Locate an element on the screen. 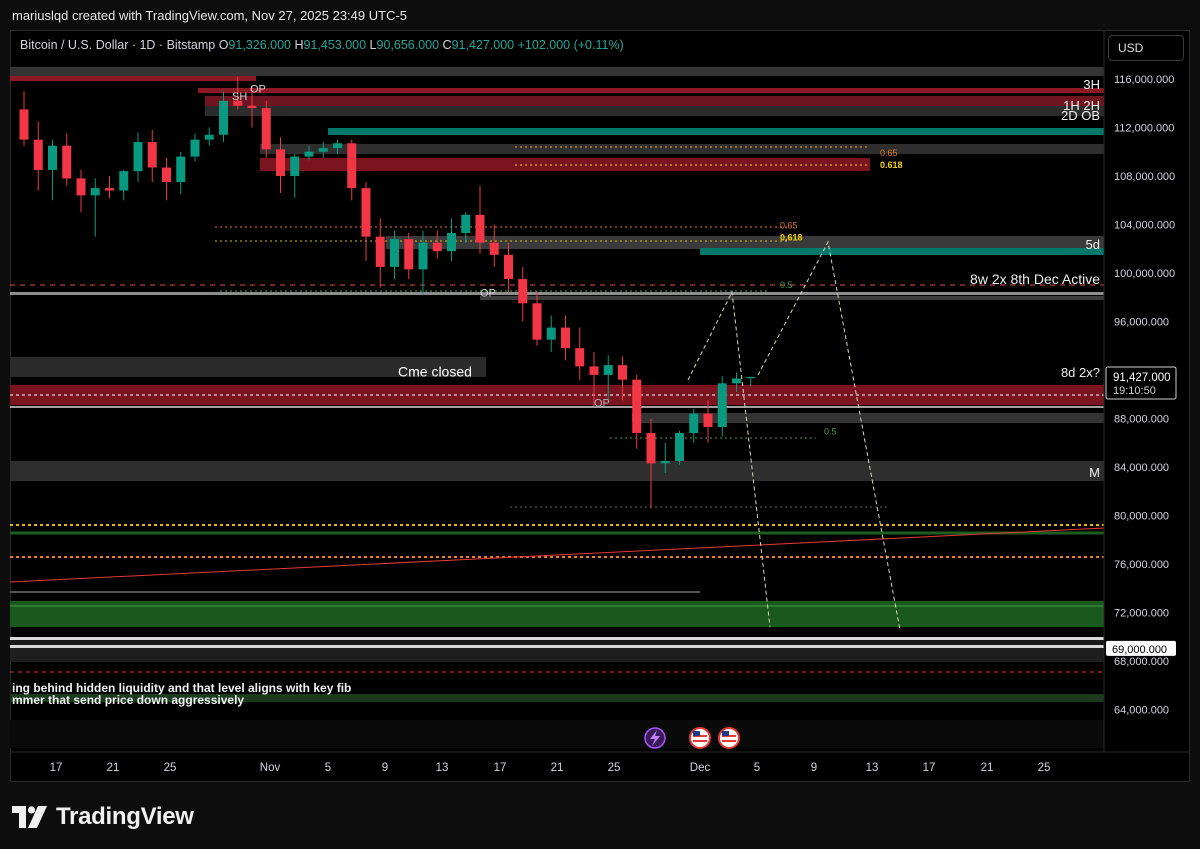 Image resolution: width=1200 pixels, height=849 pixels. open-value: 91,326.000 is located at coordinates (259, 45).